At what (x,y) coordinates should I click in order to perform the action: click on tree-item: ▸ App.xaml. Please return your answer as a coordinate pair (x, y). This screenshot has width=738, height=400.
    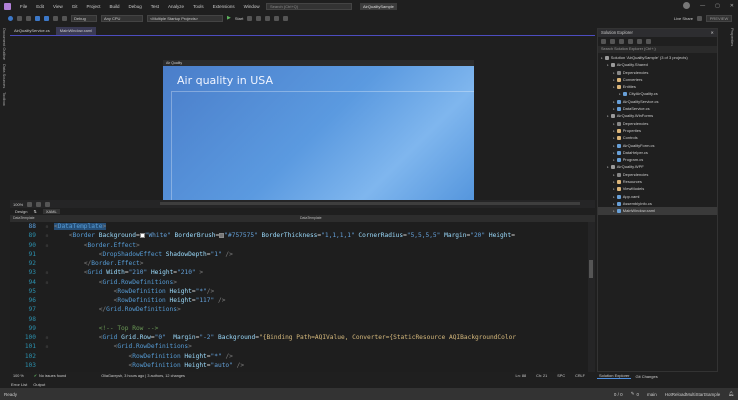
    Looking at the image, I should click on (657, 196).